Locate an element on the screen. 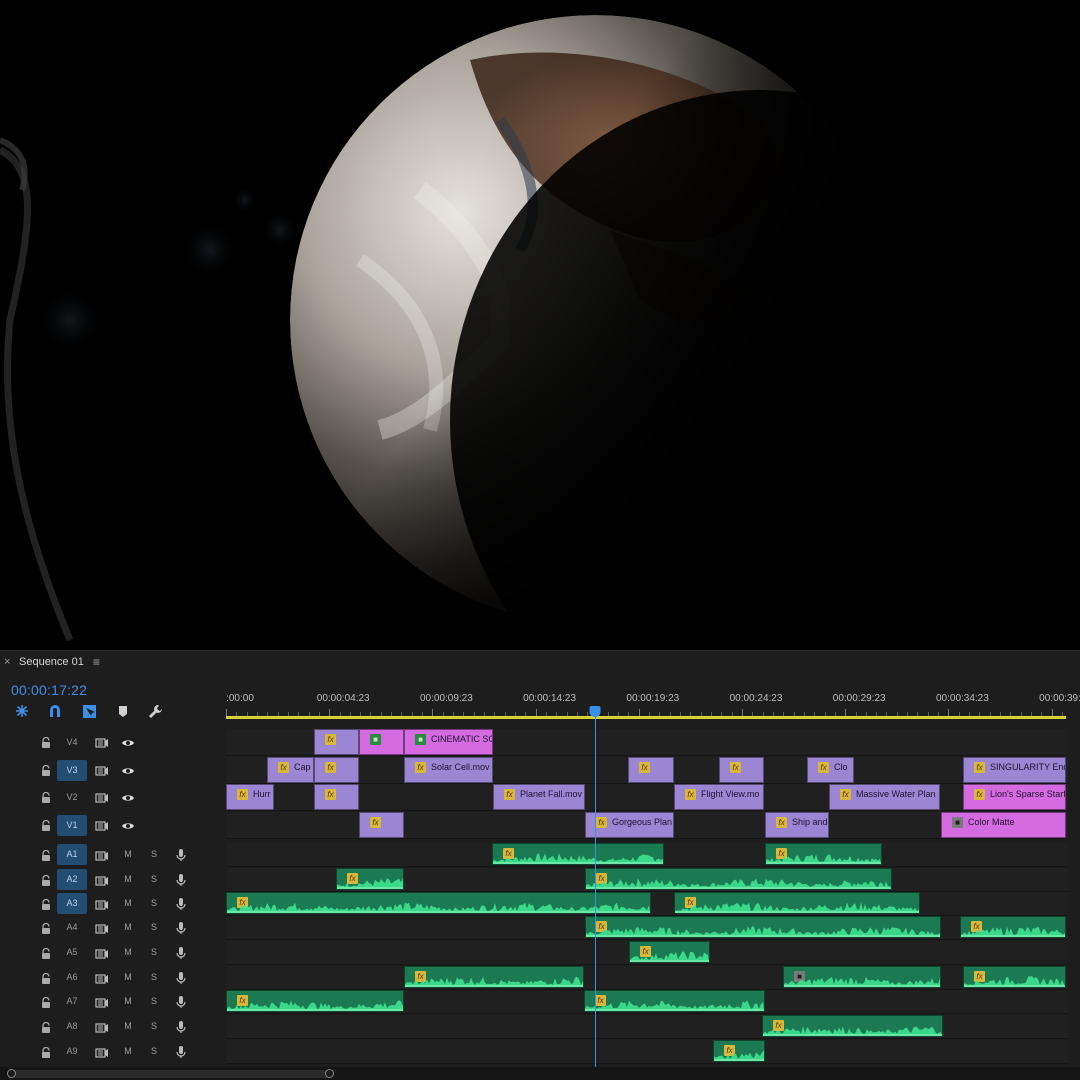 This screenshot has height=1080, width=1080. scrollbar-right-handle is located at coordinates (329, 1073).